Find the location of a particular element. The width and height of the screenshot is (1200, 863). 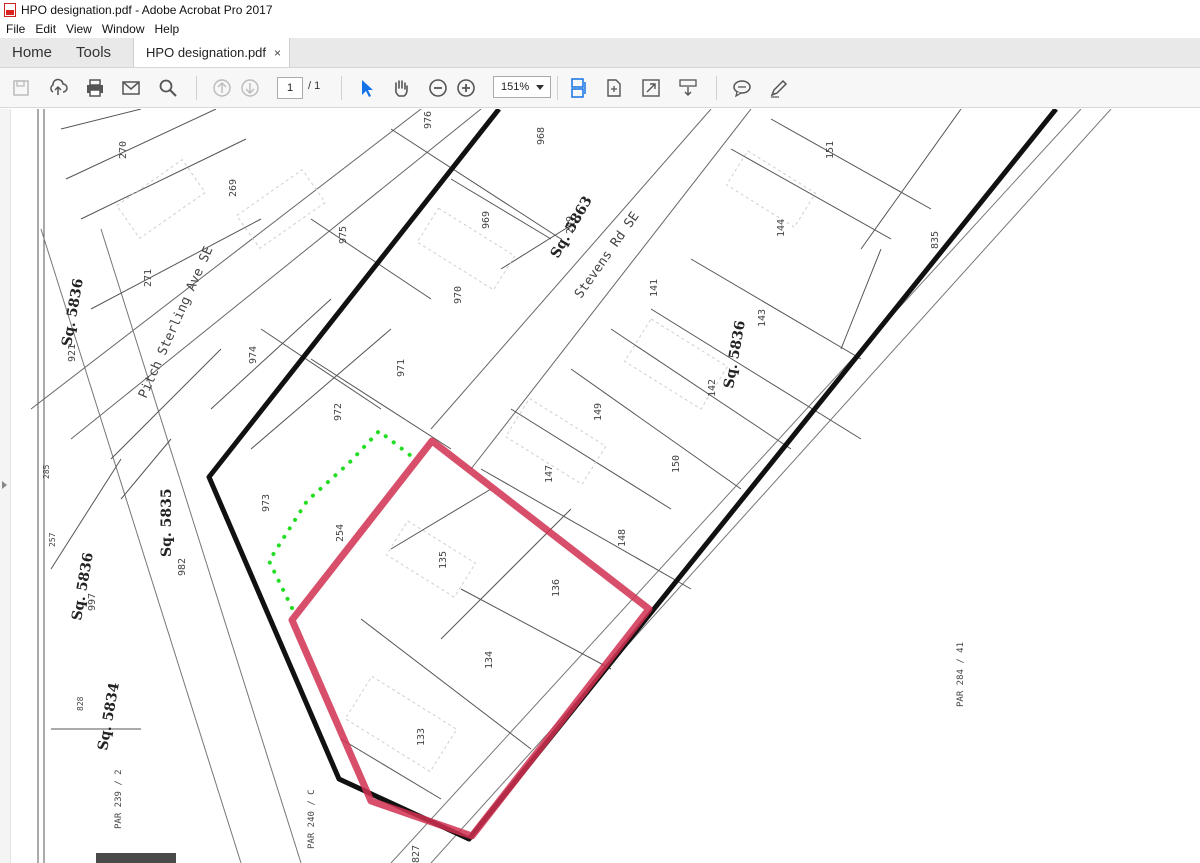

chevron-down-icon is located at coordinates (540, 87).